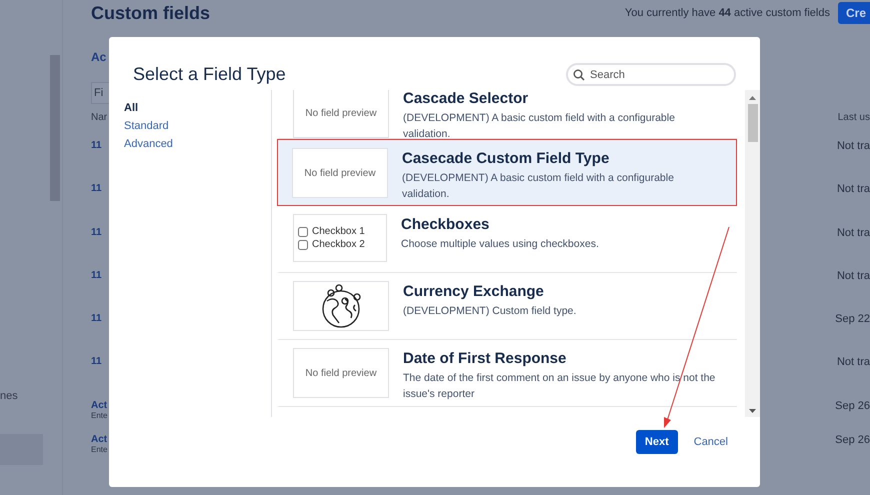  What do you see at coordinates (711, 442) in the screenshot?
I see `cancel-link: Cancel` at bounding box center [711, 442].